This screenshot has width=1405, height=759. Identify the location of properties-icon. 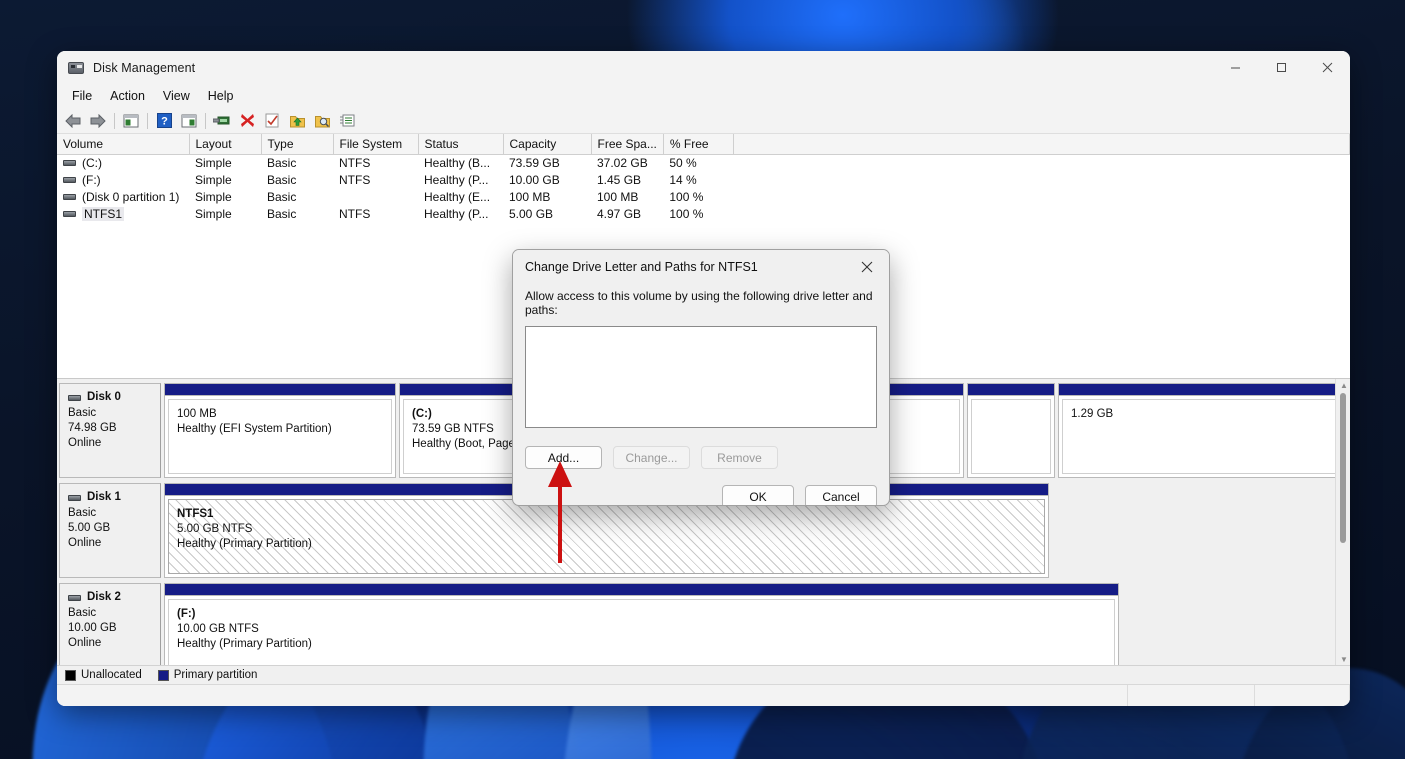
(222, 121).